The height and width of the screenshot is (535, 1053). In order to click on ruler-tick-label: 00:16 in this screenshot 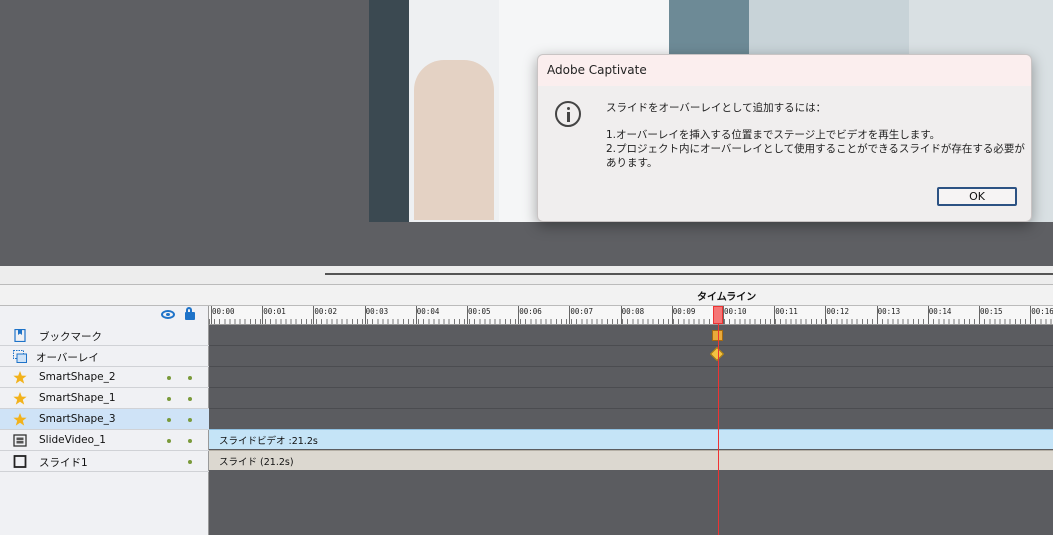, I will do `click(1042, 311)`.